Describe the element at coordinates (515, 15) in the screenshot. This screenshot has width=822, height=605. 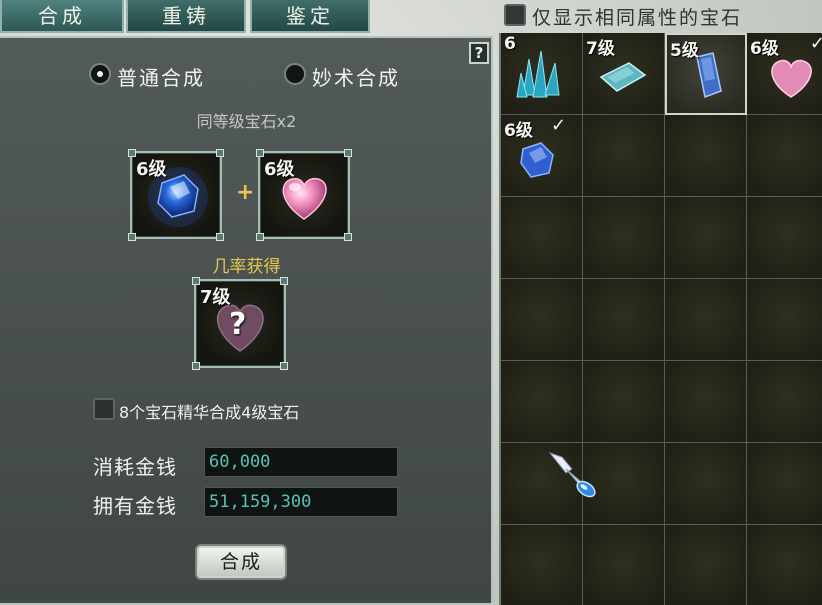
I see `same-attribute-checkbox` at that location.